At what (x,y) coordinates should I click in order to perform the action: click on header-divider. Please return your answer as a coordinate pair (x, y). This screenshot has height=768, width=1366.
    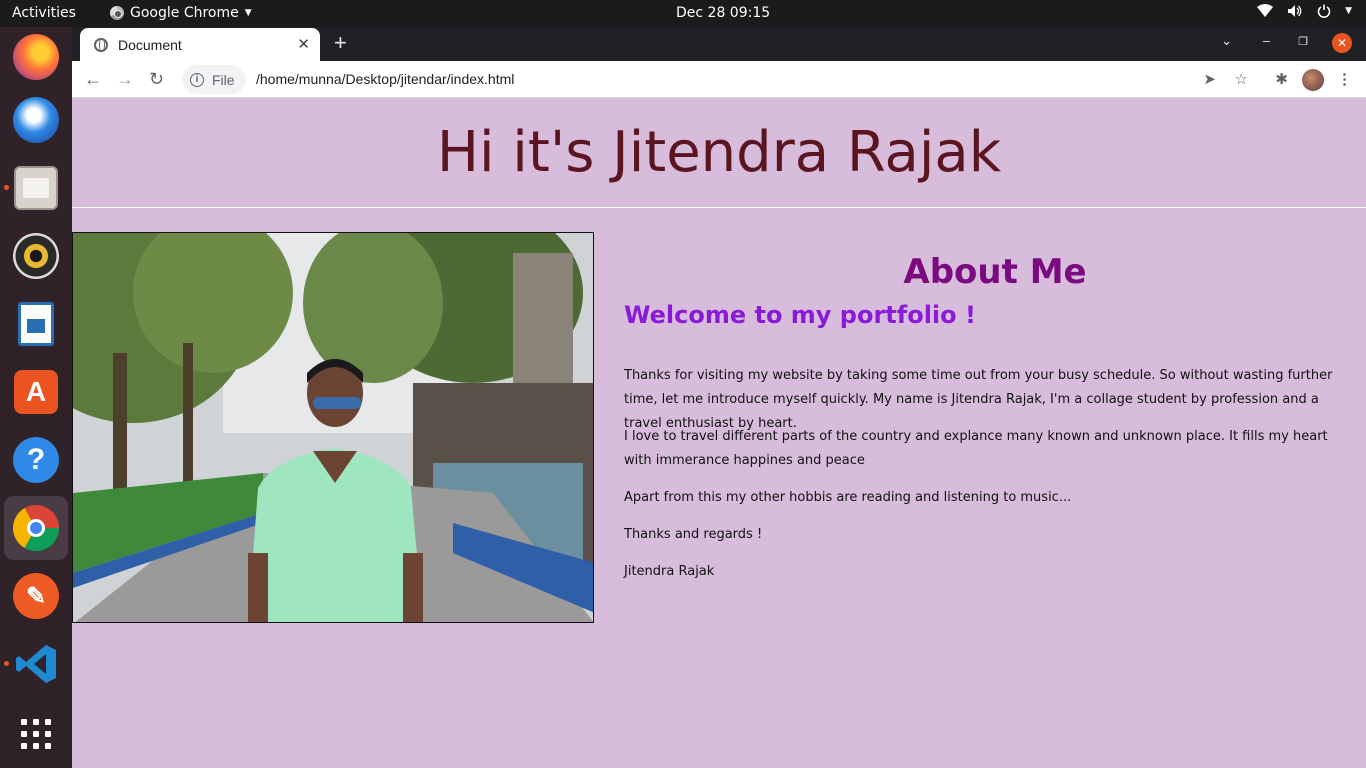
    Looking at the image, I should click on (719, 207).